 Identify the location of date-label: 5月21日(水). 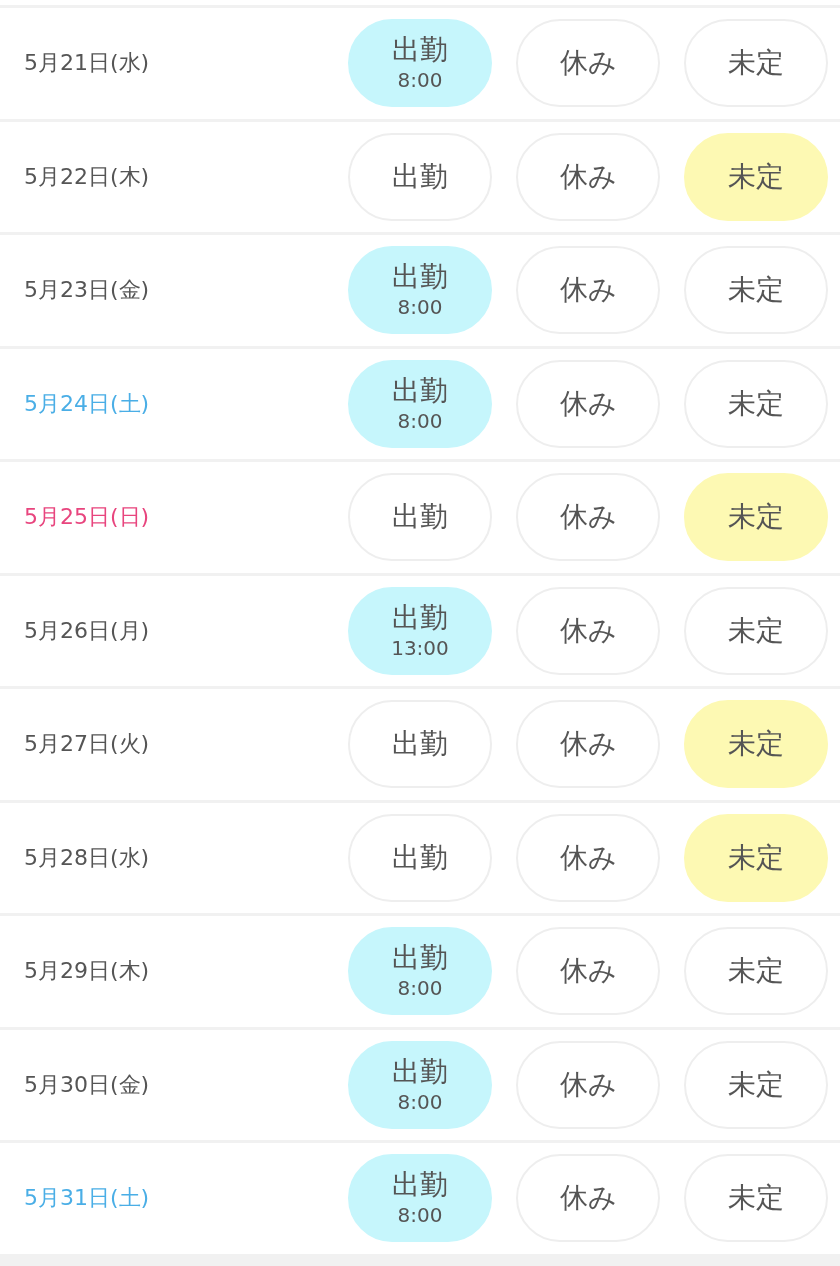
(87, 63).